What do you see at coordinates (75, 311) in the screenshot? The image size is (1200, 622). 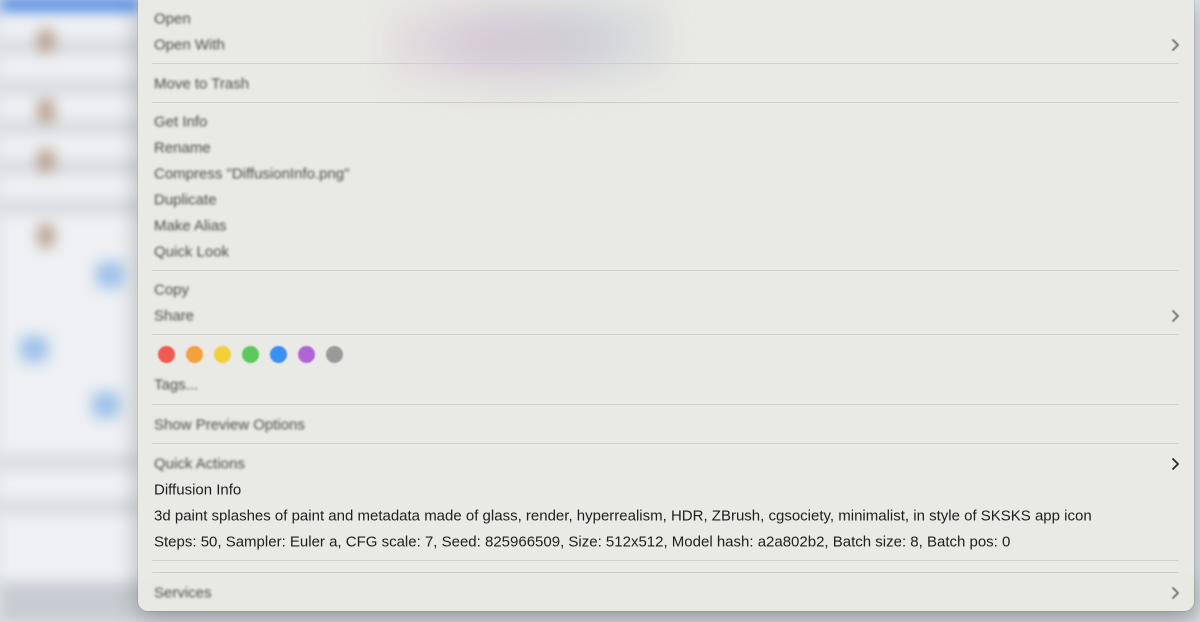 I see `background-finder-window` at bounding box center [75, 311].